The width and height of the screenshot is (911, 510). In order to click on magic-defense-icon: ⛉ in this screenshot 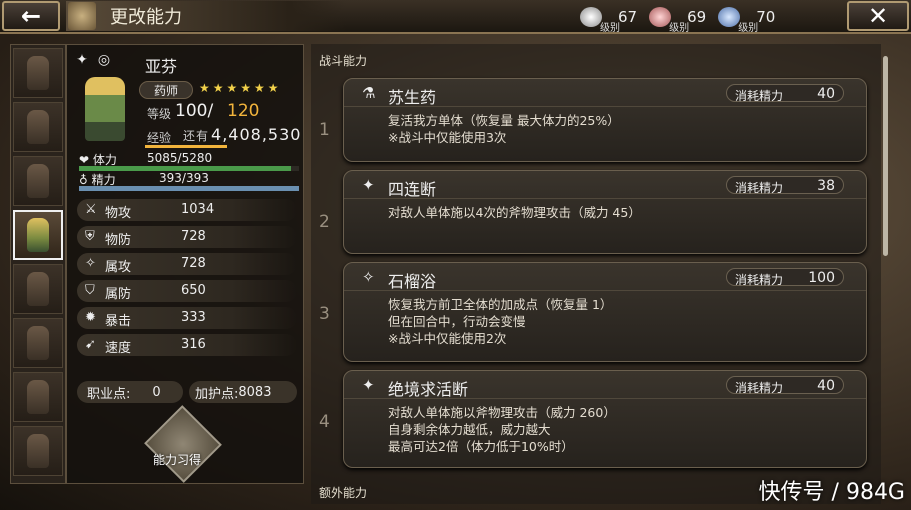, I will do `click(90, 290)`.